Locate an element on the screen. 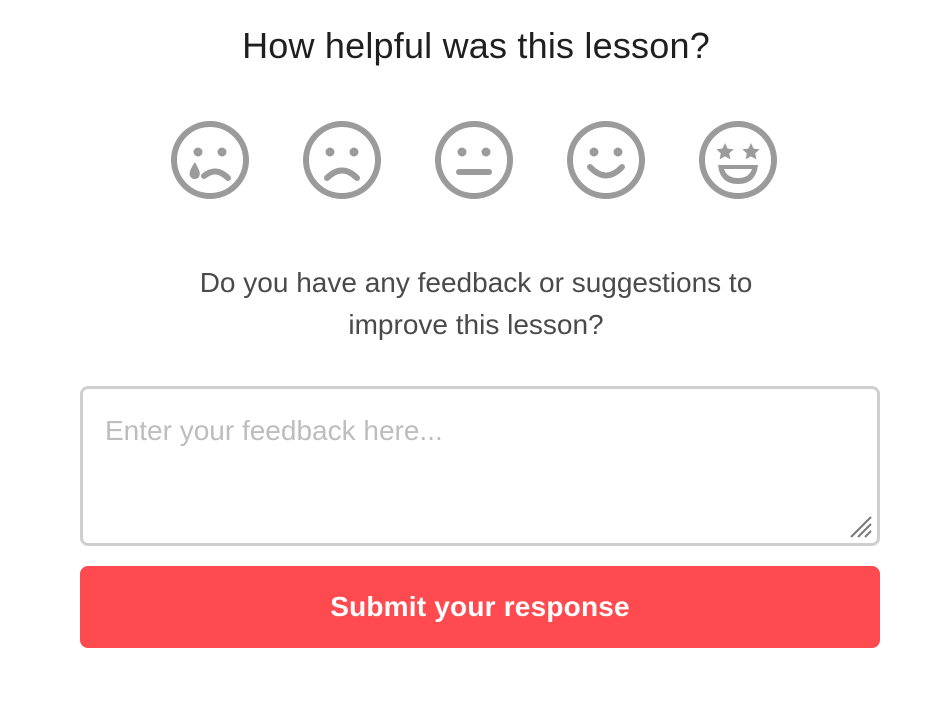  rating-smiling-button is located at coordinates (606, 160).